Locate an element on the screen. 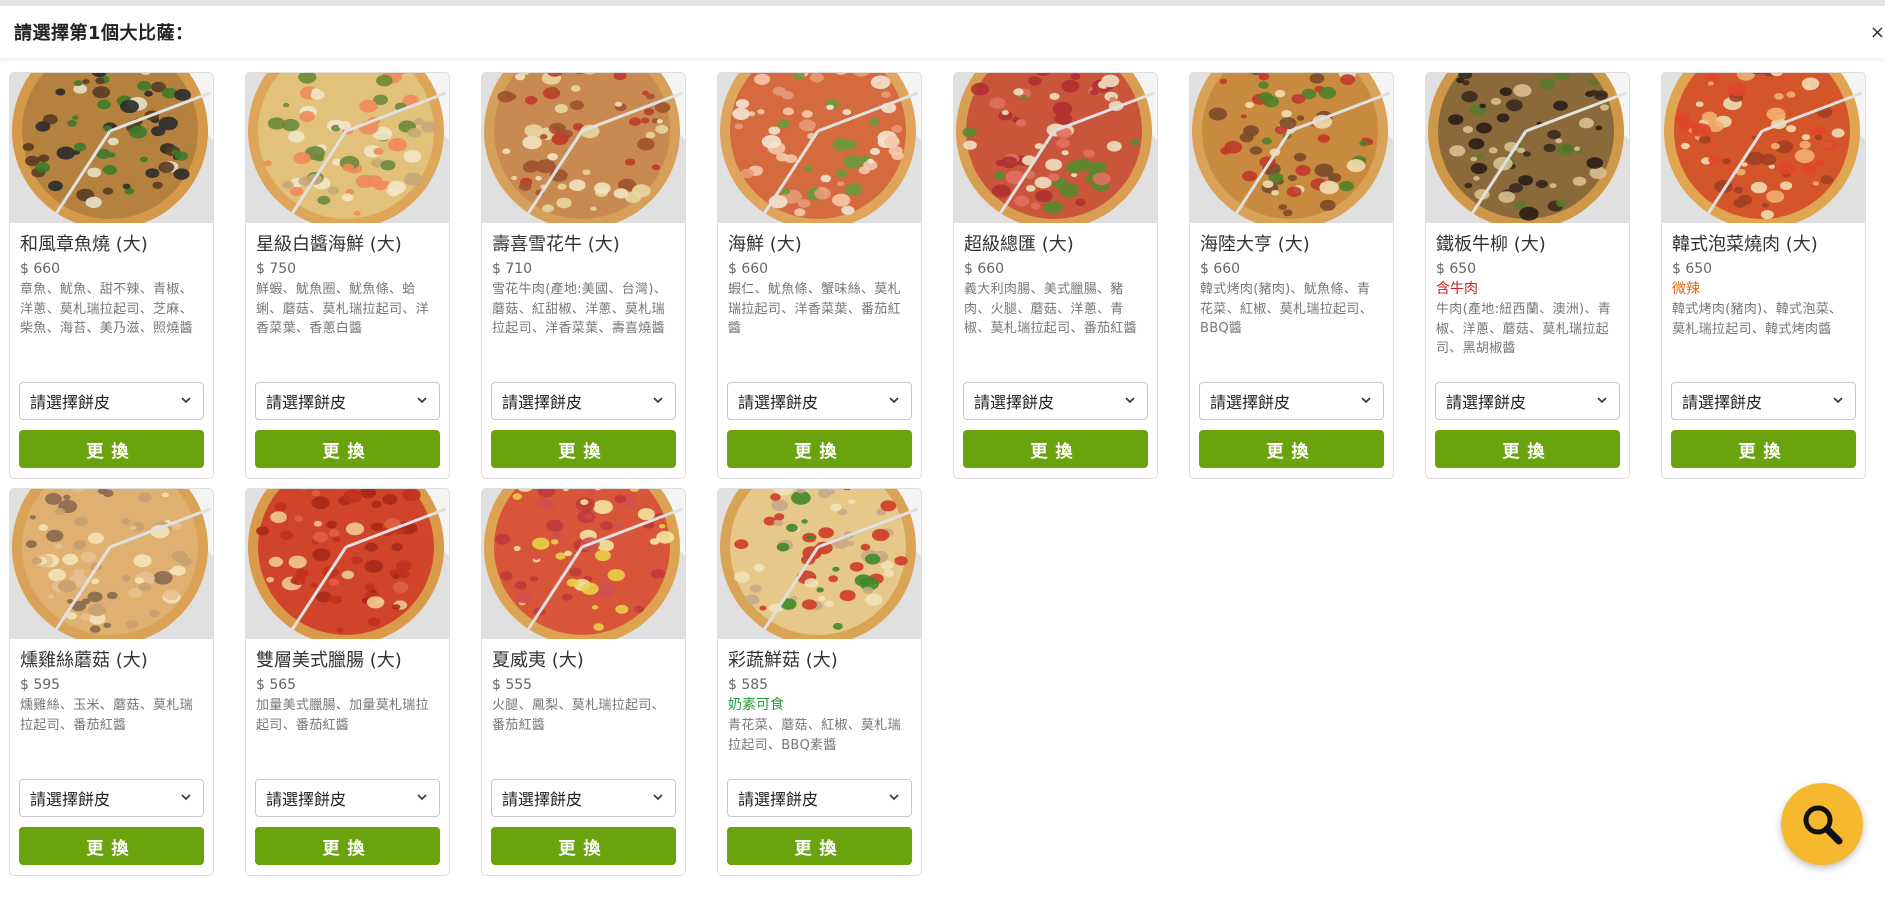 Image resolution: width=1885 pixels, height=898 pixels. pizza-name: 和風章魚燒 (大) is located at coordinates (84, 244).